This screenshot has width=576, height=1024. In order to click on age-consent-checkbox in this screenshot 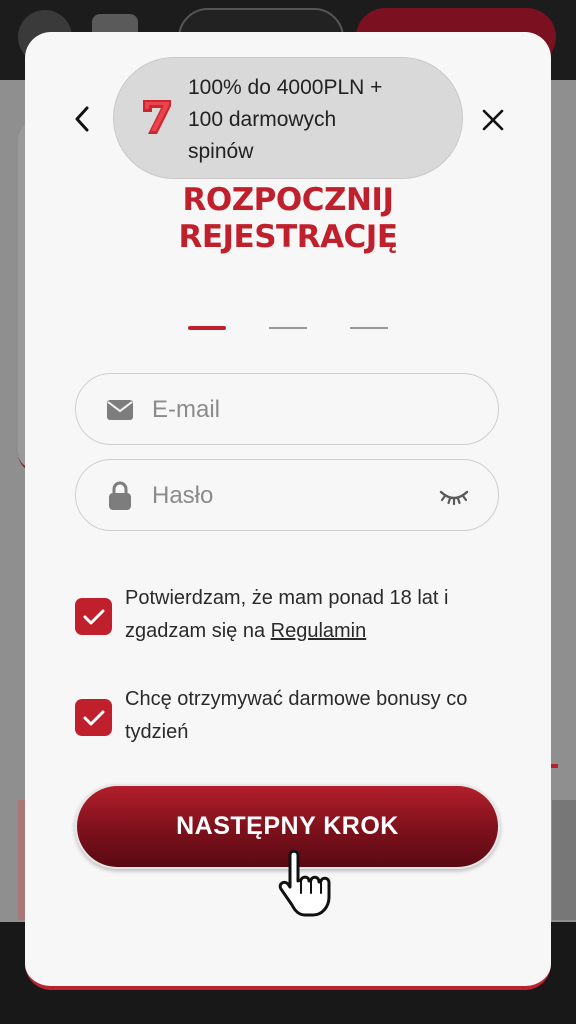, I will do `click(93, 616)`.